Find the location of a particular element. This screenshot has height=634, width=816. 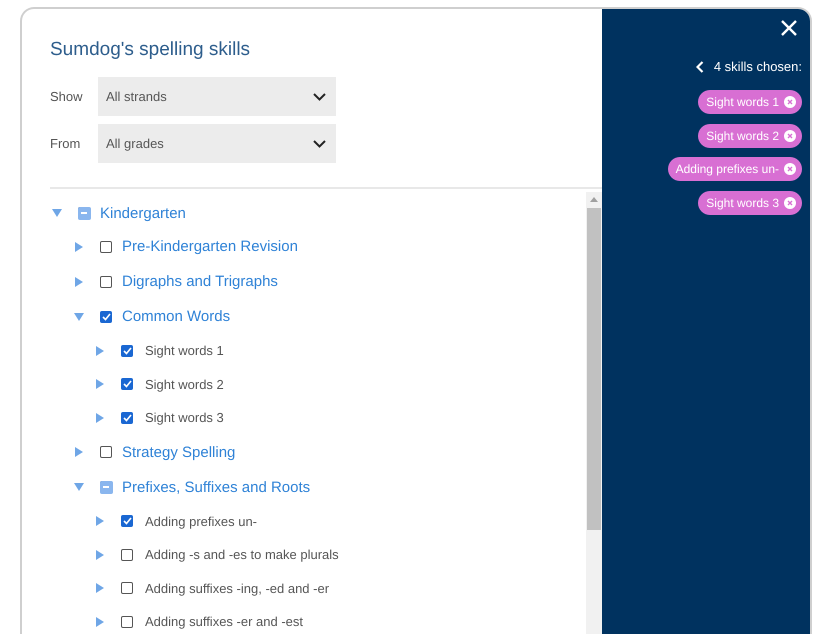

tree-item-label: Digraphs and Trigraphs is located at coordinates (200, 281).